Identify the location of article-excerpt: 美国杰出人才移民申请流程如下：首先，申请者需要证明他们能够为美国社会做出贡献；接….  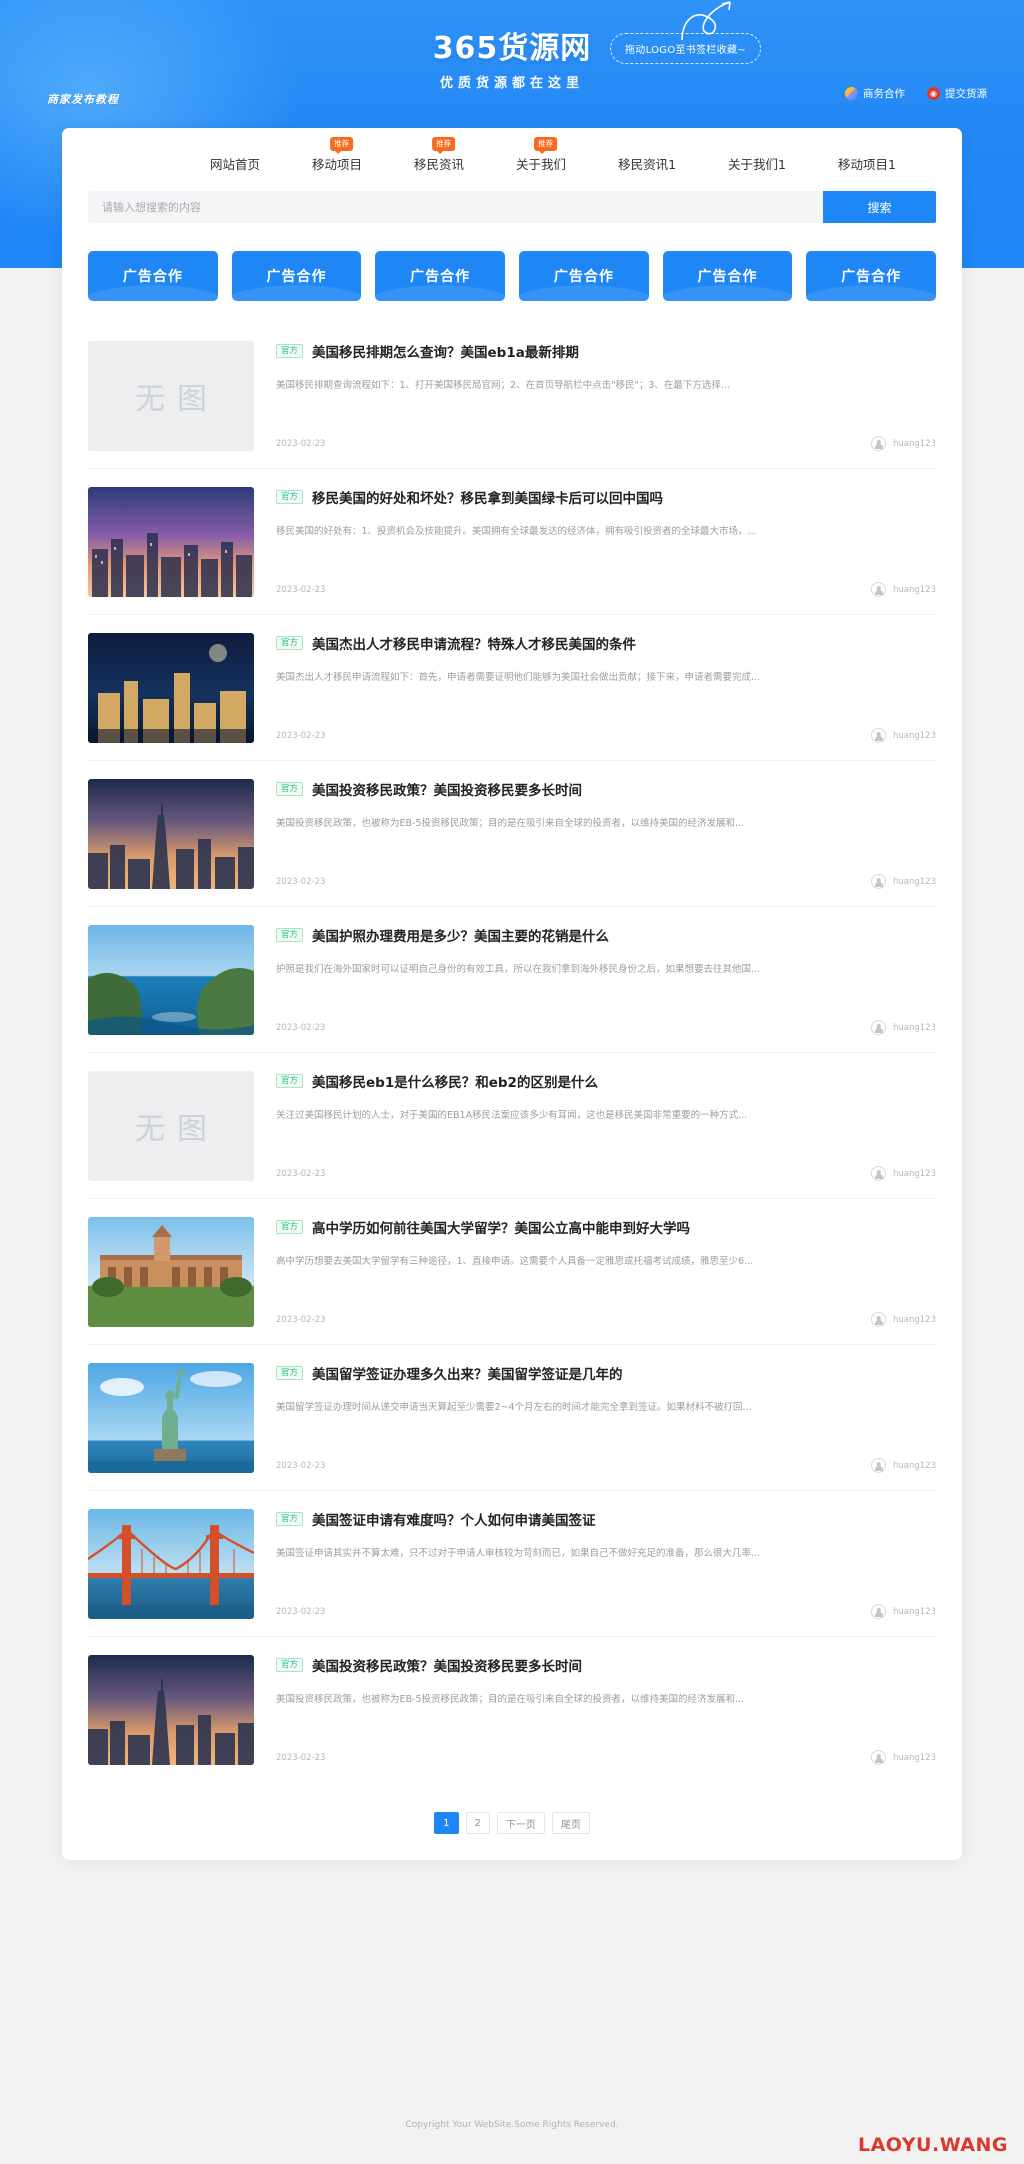
(518, 677).